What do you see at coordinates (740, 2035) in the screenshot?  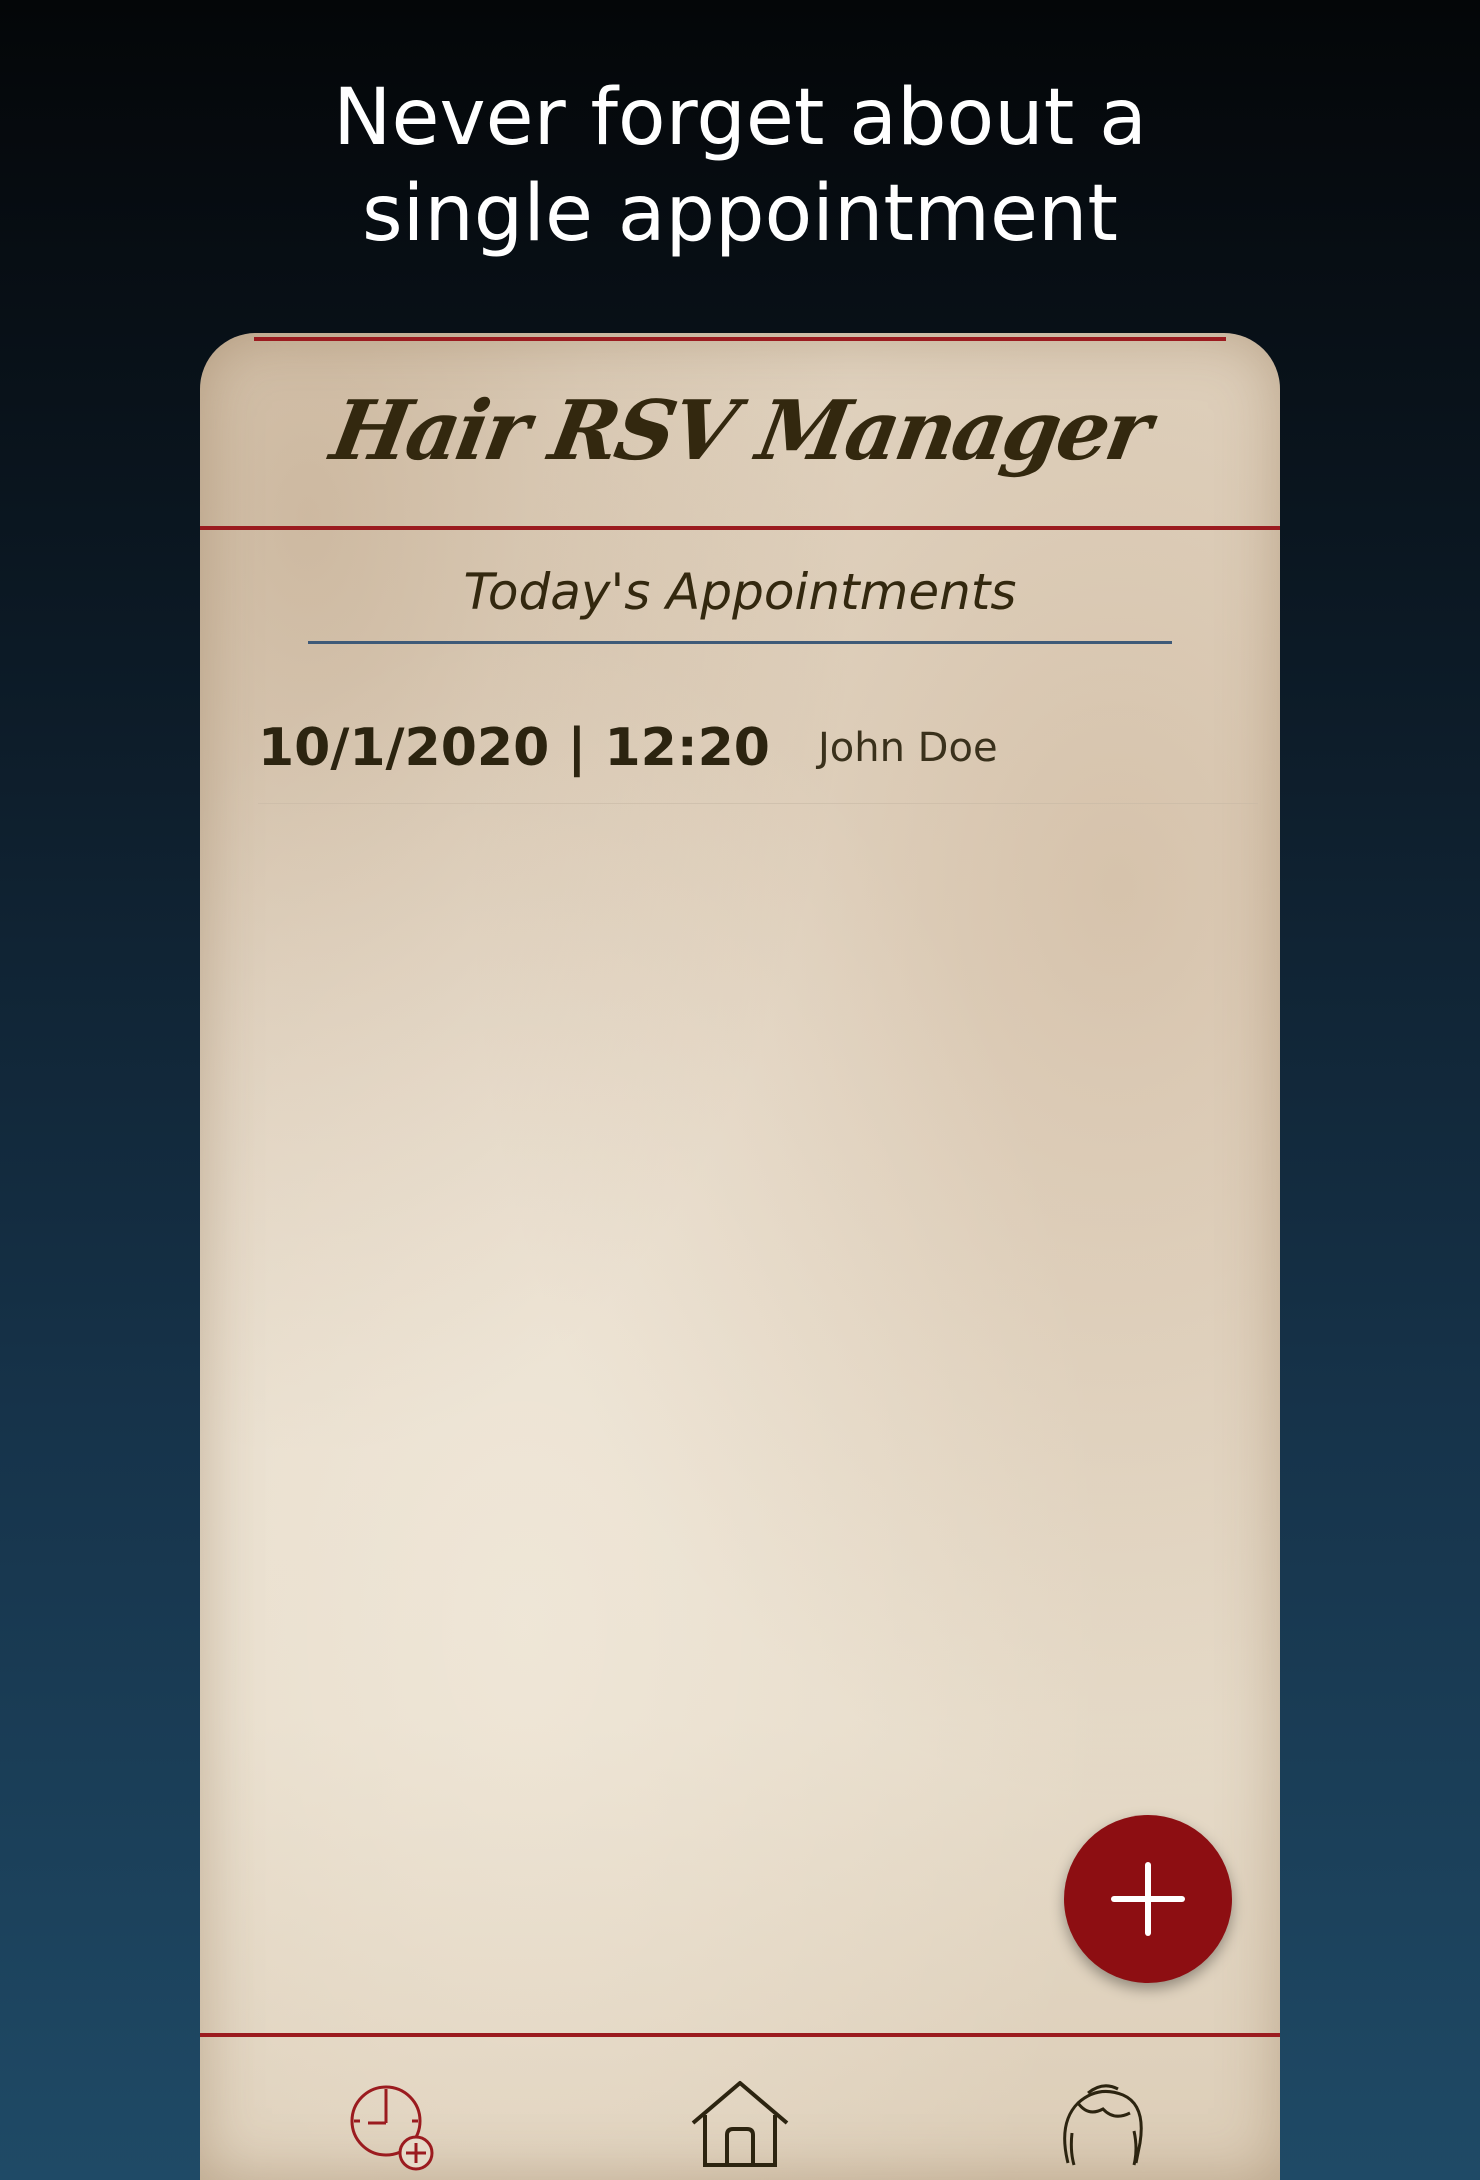 I see `bottom-nav-divider` at bounding box center [740, 2035].